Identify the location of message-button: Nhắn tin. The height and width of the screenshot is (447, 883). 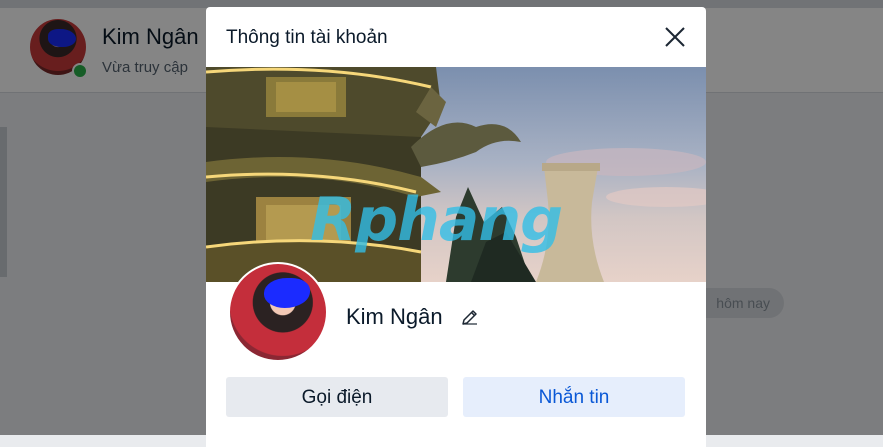
(574, 397).